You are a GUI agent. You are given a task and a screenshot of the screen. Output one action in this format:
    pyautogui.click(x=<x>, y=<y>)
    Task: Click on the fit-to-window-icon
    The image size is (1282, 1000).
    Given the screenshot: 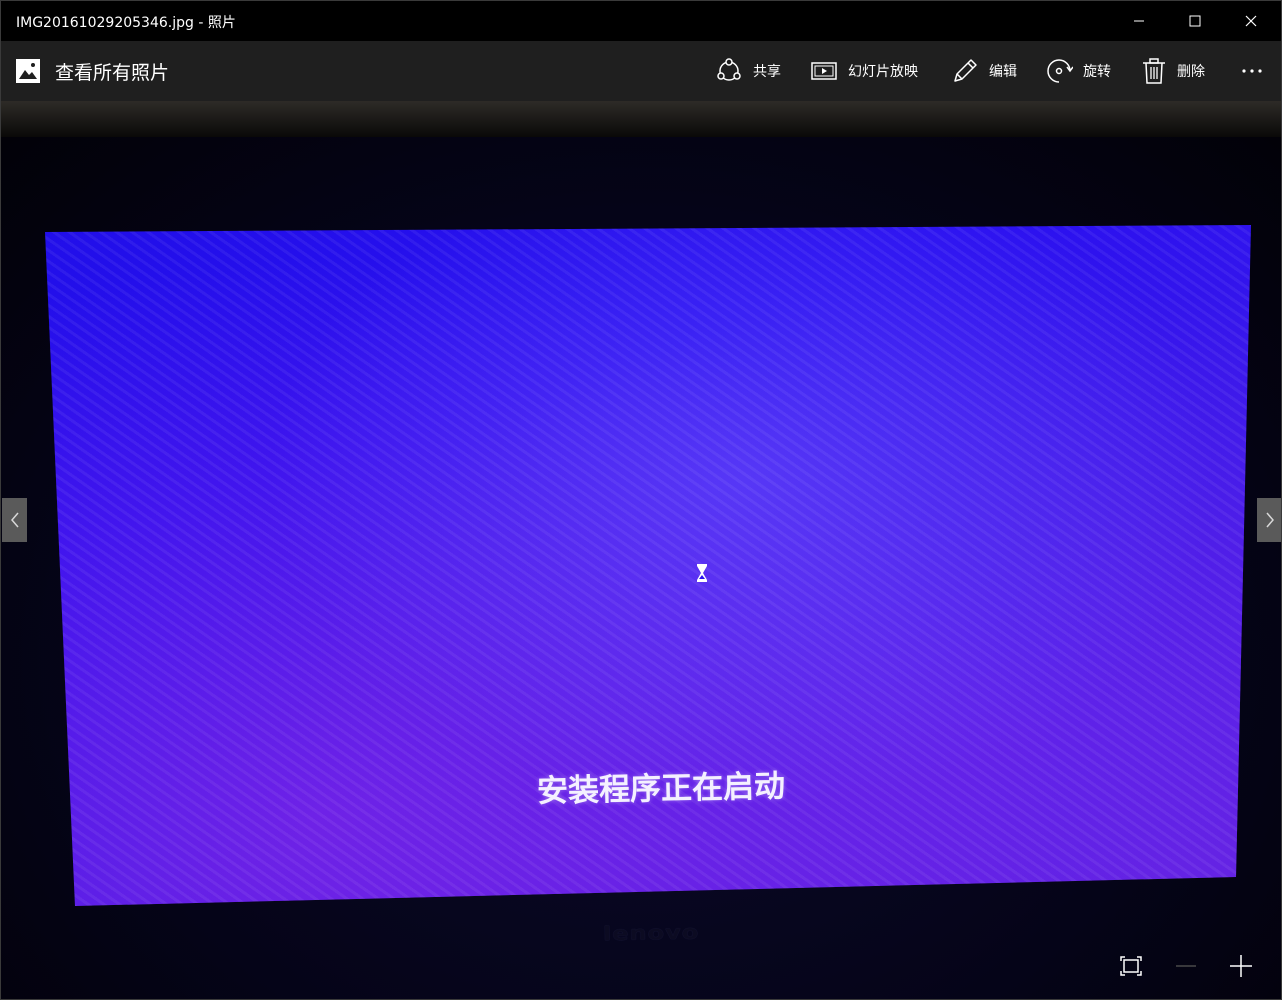 What is the action you would take?
    pyautogui.click(x=1131, y=966)
    